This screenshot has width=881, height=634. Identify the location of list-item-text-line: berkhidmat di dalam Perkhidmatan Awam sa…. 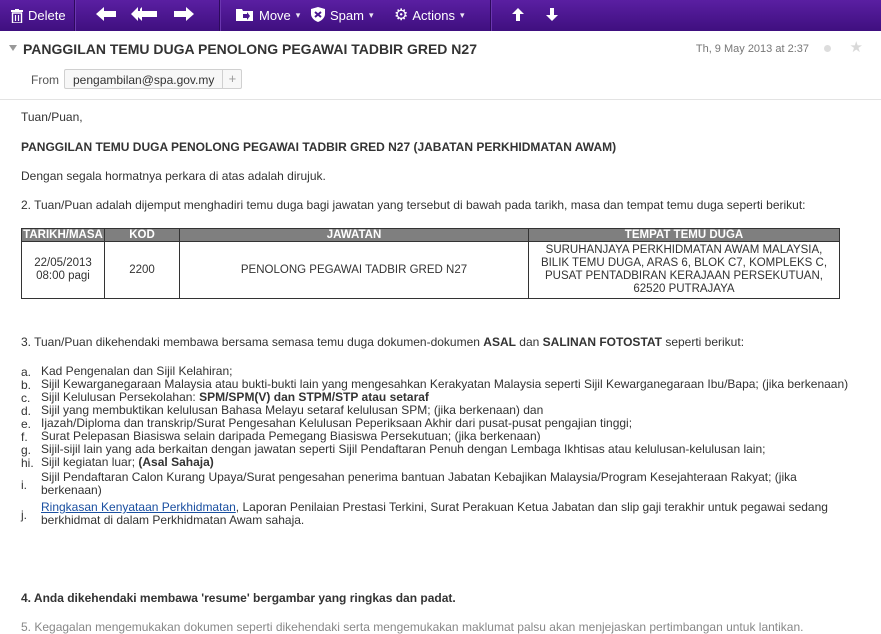
(173, 520).